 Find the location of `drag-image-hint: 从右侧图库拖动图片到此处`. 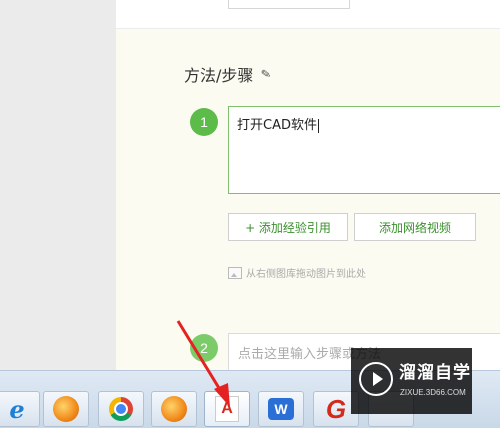

drag-image-hint: 从右侧图库拖动图片到此处 is located at coordinates (297, 272).